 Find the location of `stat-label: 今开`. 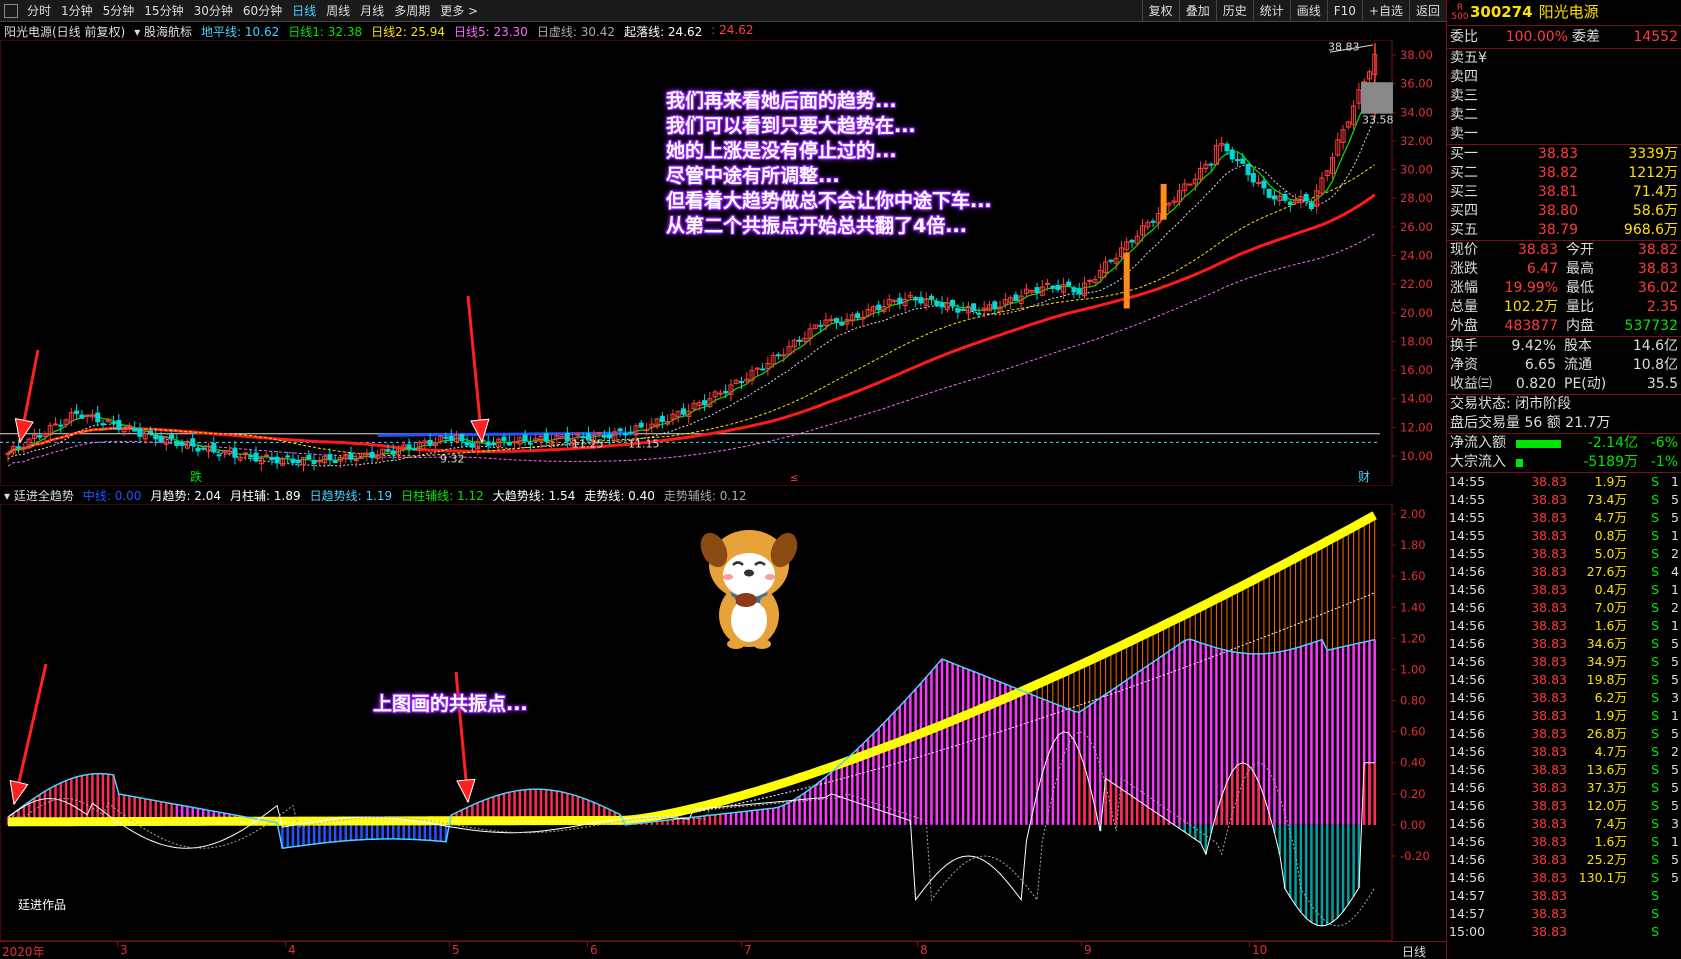

stat-label: 今开 is located at coordinates (1580, 250).